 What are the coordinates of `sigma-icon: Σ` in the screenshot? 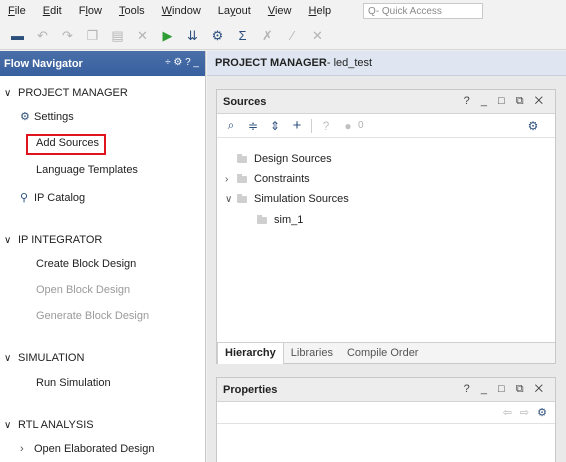 It's located at (242, 35).